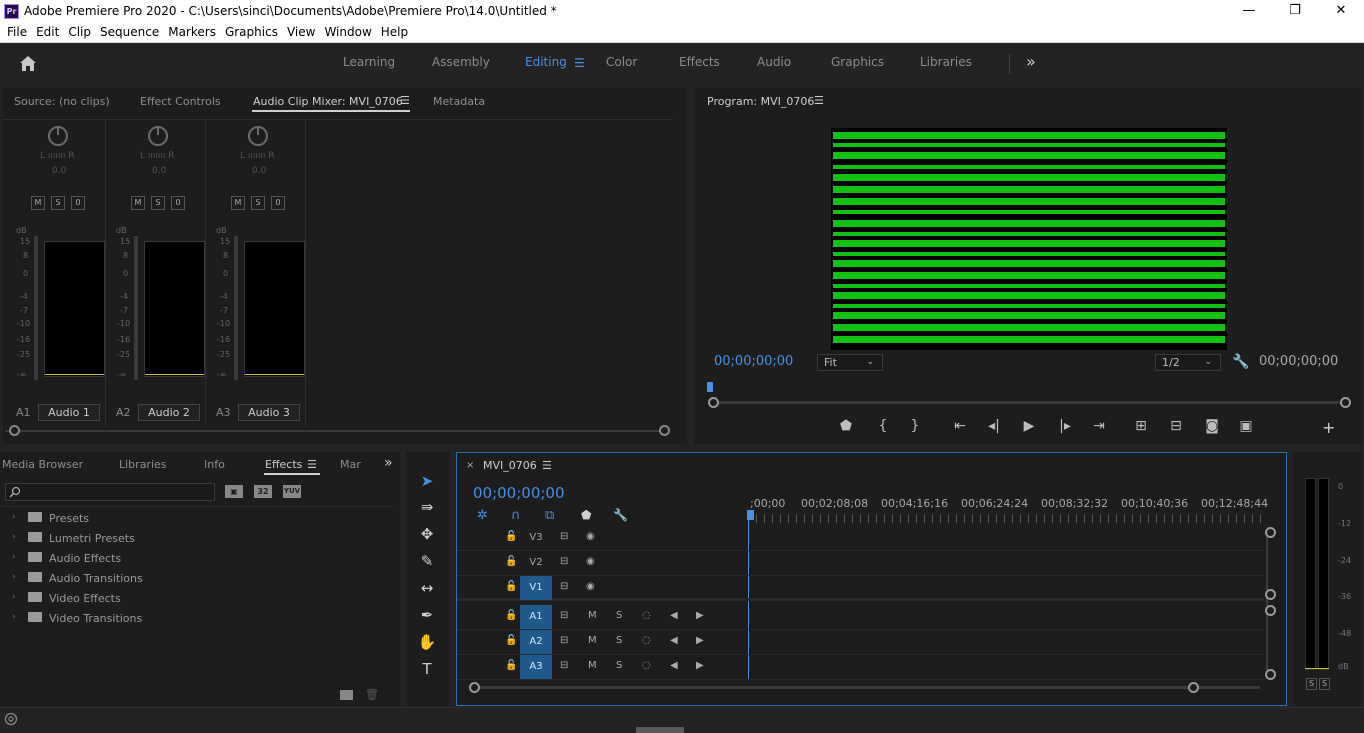  I want to click on track-label: A3, so click(536, 667).